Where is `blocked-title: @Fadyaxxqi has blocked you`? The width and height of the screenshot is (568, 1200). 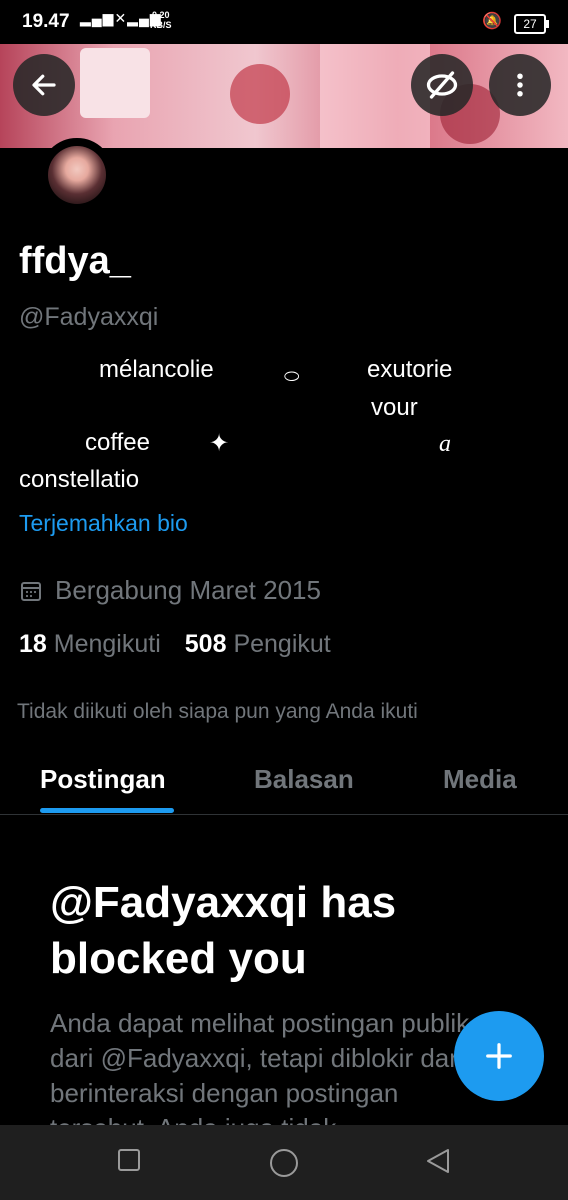 blocked-title: @Fadyaxxqi has blocked you is located at coordinates (223, 930).